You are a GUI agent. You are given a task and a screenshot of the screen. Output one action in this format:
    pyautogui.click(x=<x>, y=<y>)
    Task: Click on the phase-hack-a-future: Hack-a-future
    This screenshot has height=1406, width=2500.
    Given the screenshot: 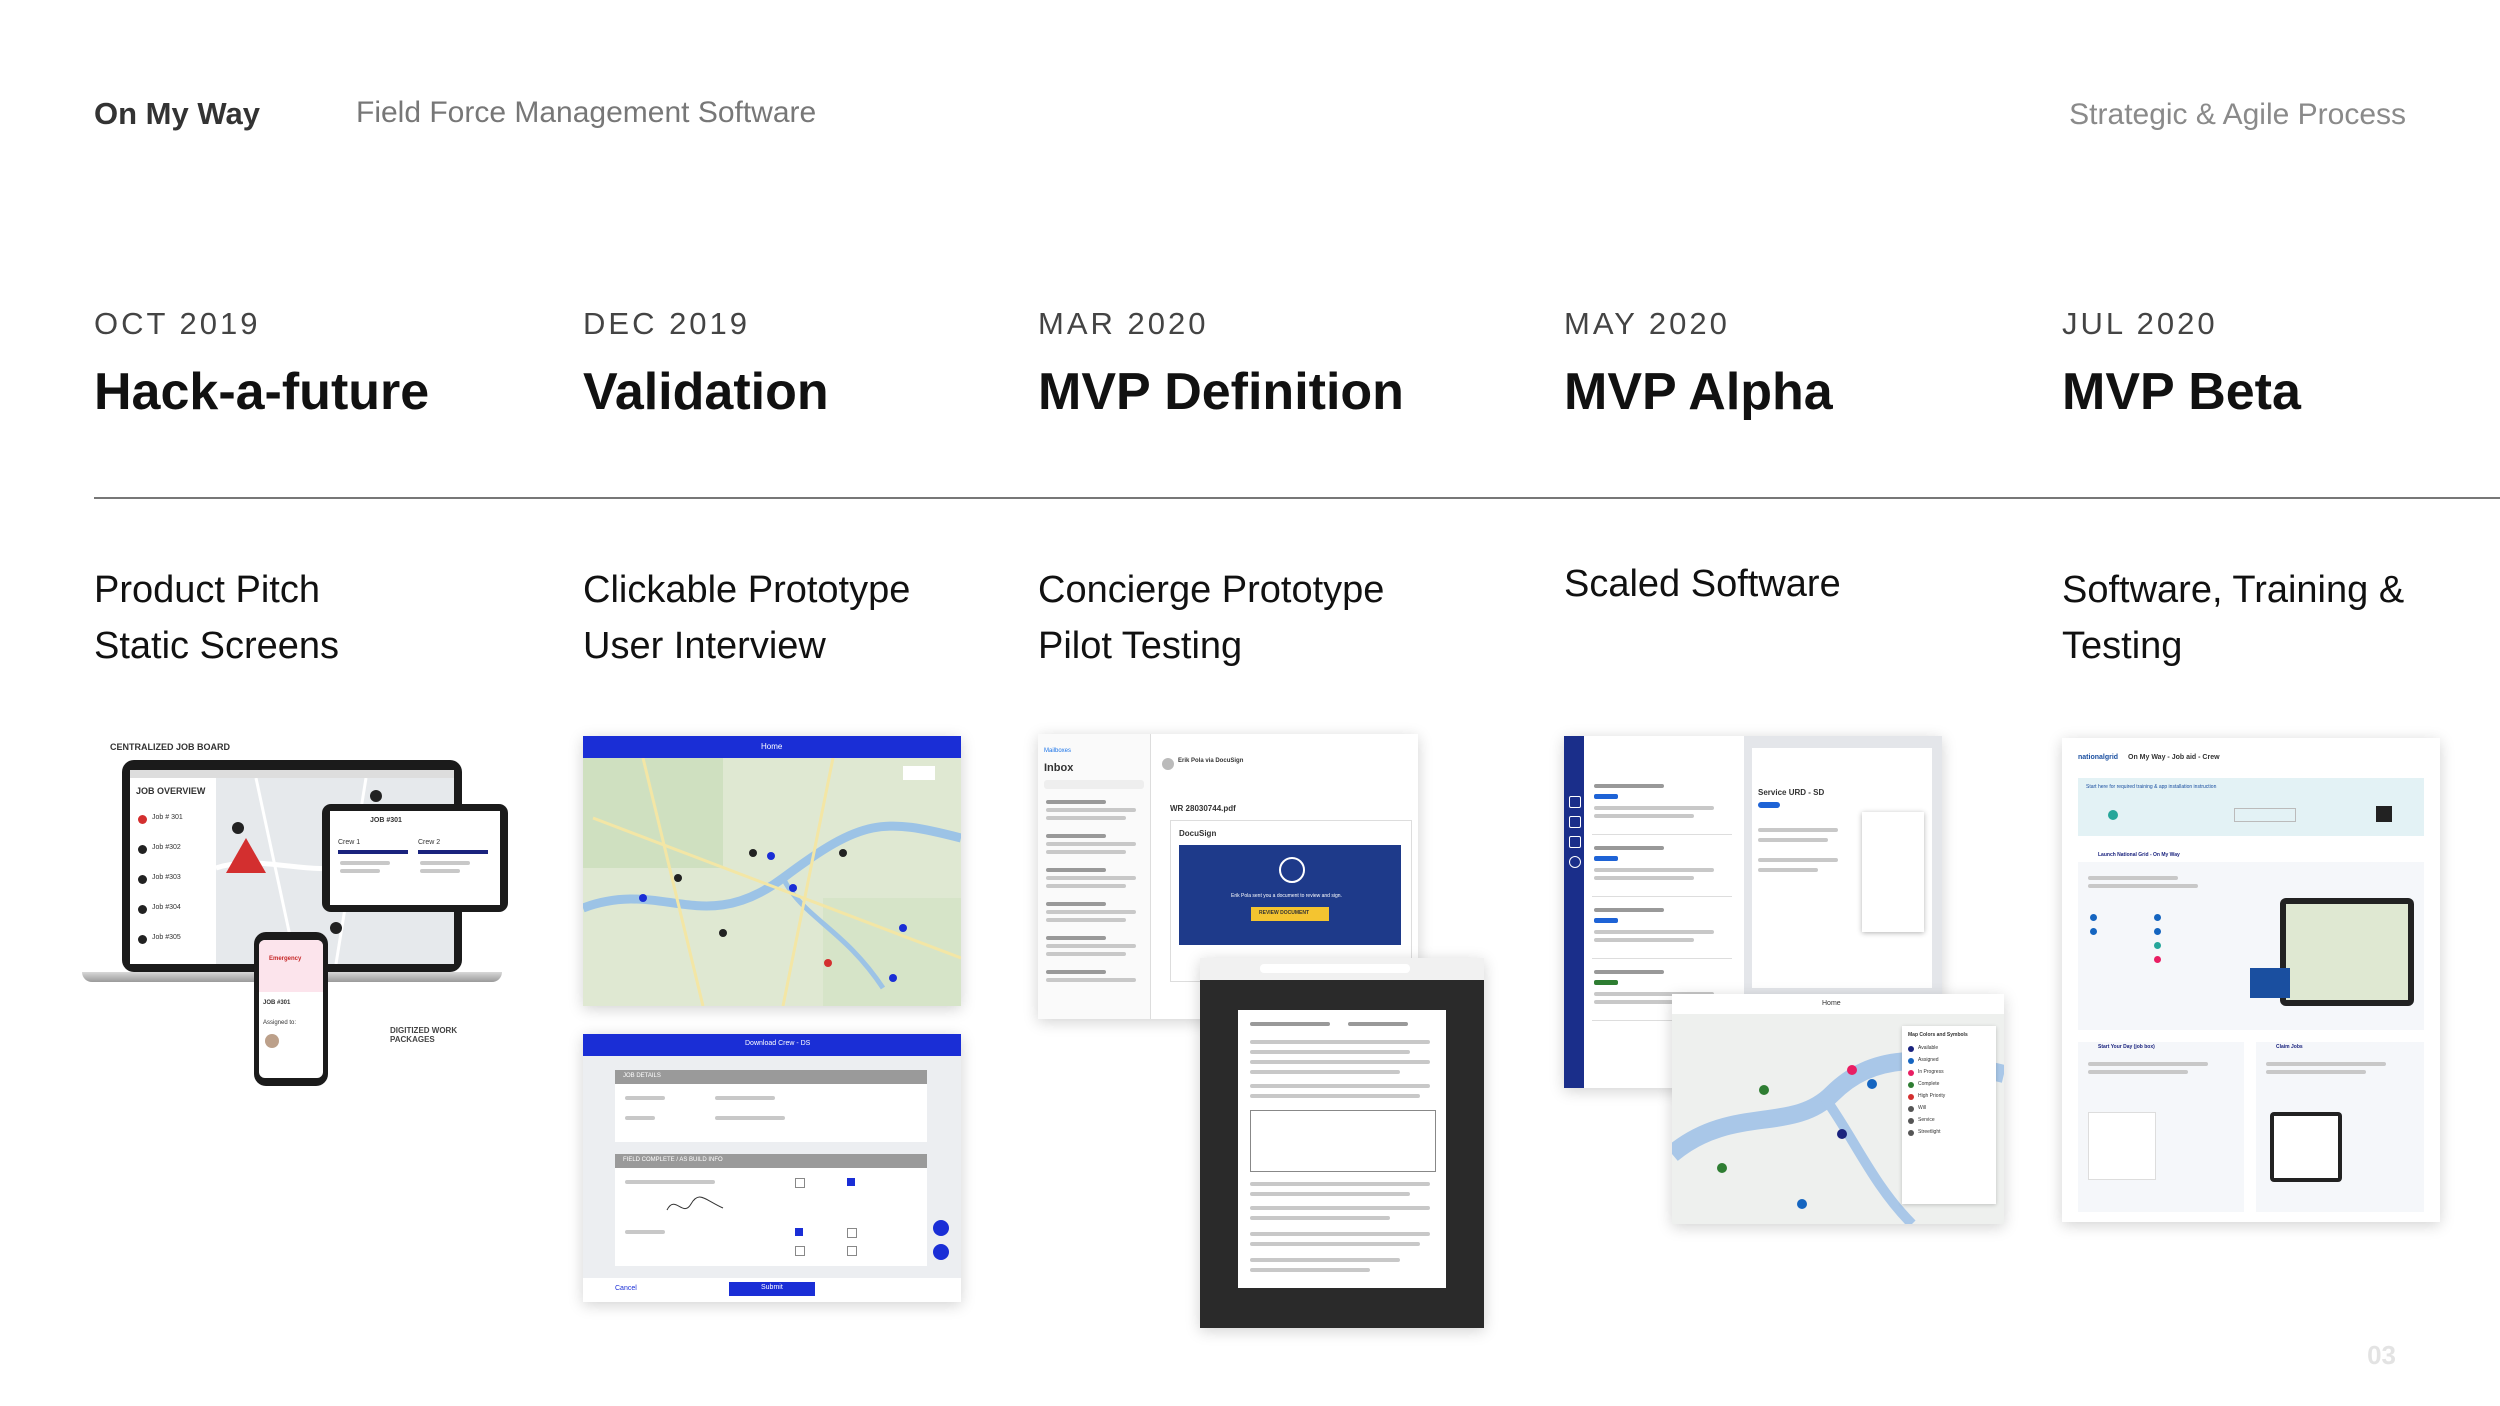 What is the action you would take?
    pyautogui.click(x=262, y=392)
    